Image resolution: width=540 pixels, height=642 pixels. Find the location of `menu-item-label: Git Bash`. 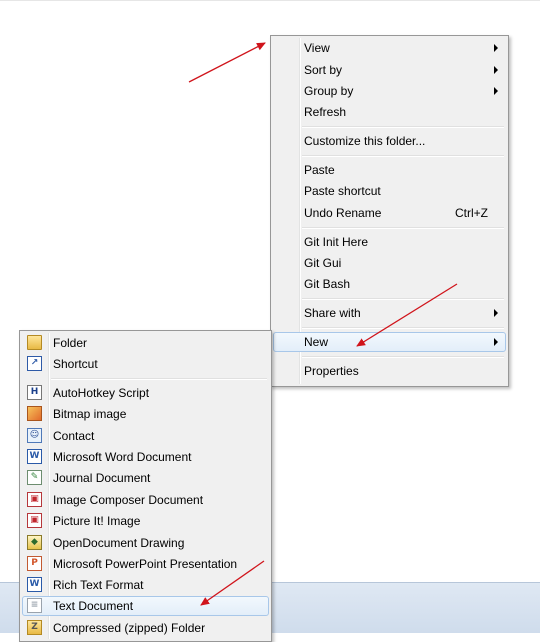

menu-item-label: Git Bash is located at coordinates (327, 284).